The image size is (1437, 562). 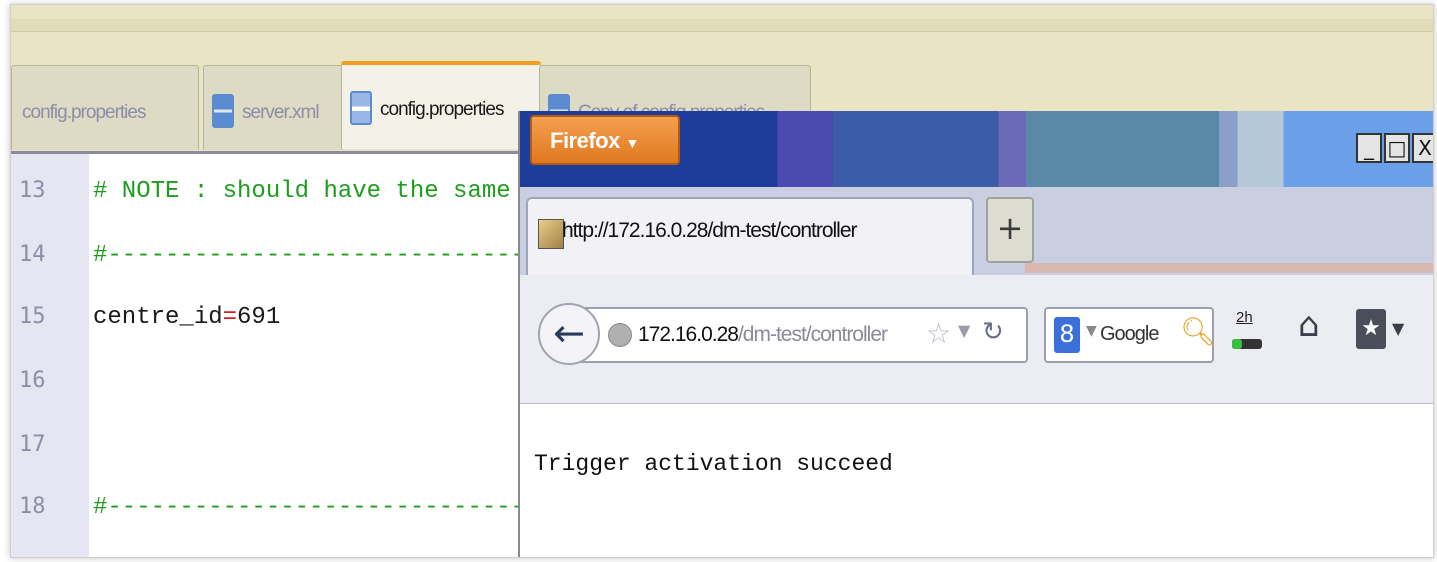 What do you see at coordinates (722, 25) in the screenshot?
I see `editor-toolbar` at bounding box center [722, 25].